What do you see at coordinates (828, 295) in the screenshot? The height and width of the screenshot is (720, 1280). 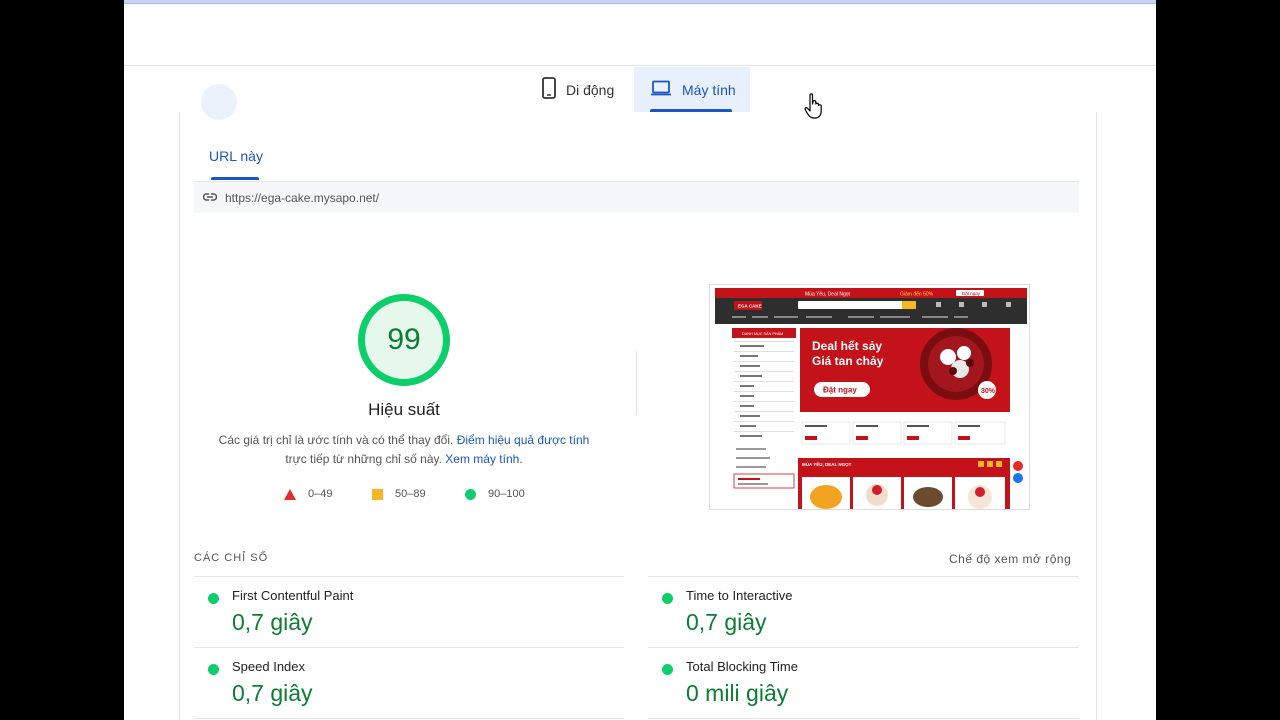 I see `thumb-top-text: Mùa Yêu, Deal Ngọt` at bounding box center [828, 295].